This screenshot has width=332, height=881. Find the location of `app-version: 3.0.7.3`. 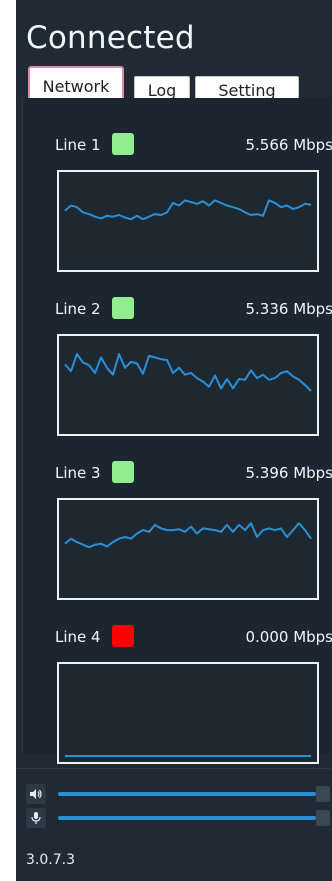

app-version: 3.0.7.3 is located at coordinates (50, 860).